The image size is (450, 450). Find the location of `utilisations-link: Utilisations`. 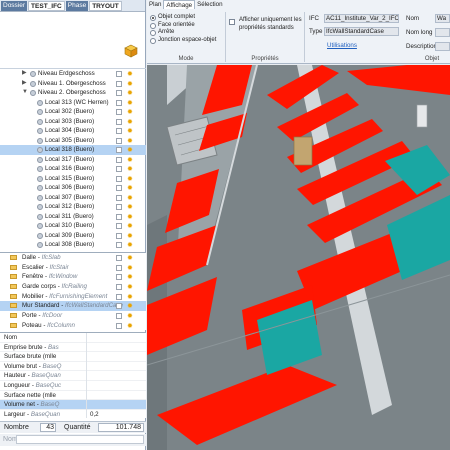

utilisations-link: Utilisations is located at coordinates (342, 45).